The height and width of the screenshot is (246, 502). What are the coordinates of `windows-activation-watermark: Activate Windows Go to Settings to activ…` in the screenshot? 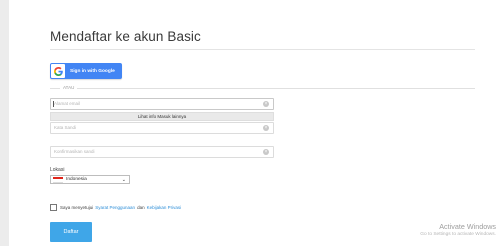 It's located at (458, 229).